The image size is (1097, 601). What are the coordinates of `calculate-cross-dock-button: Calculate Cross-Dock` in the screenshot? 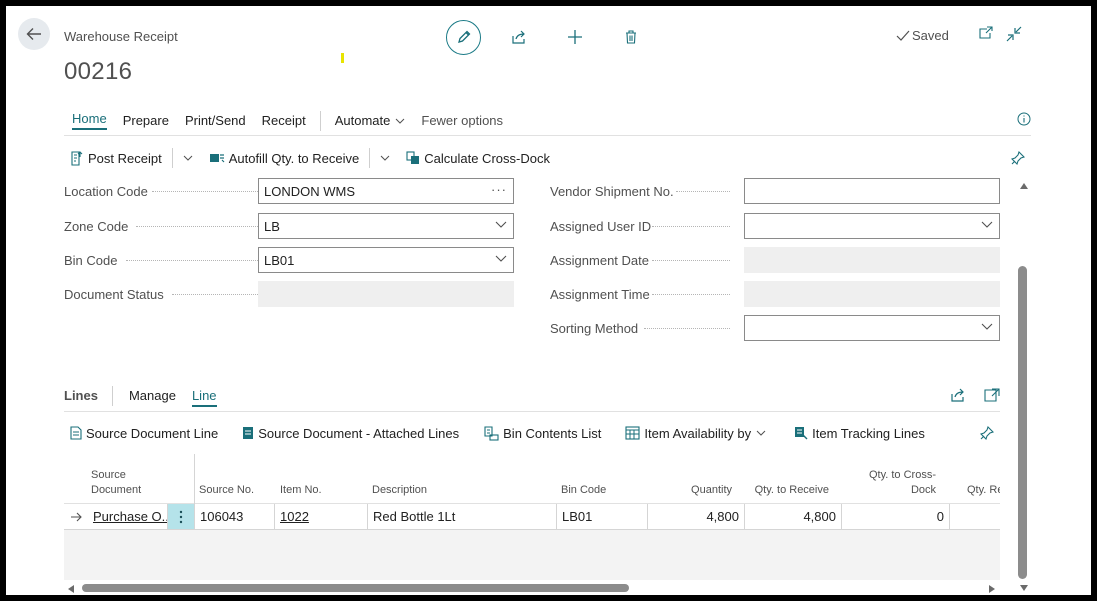 It's located at (478, 158).